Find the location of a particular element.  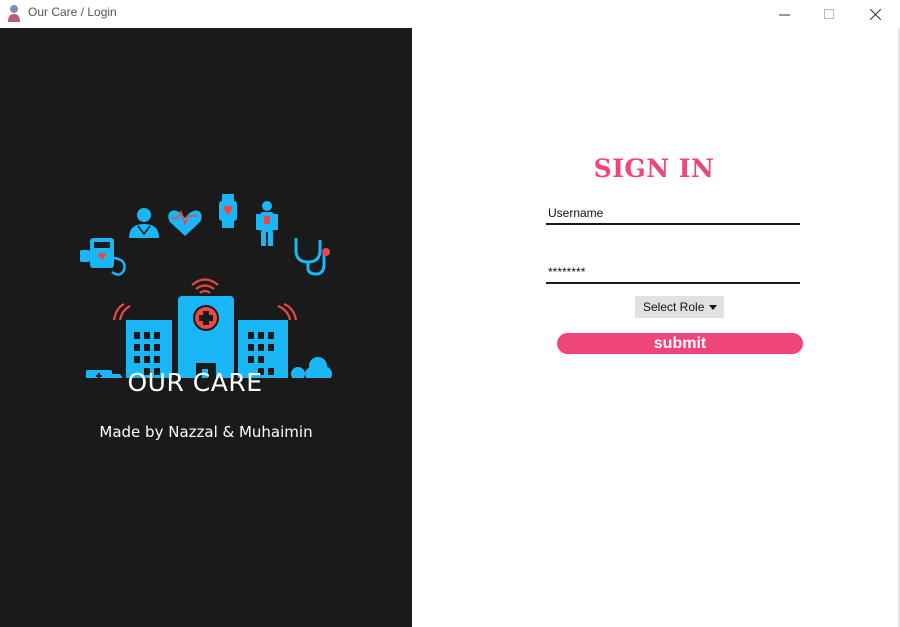

close-button is located at coordinates (875, 14).